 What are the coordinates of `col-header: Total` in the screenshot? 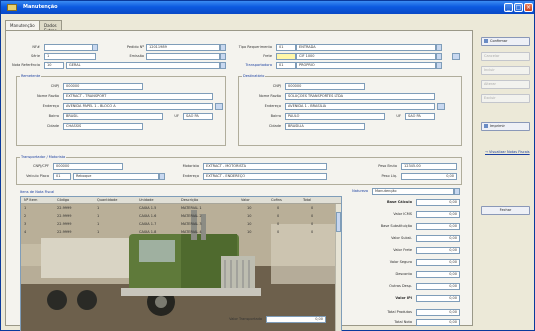 It's located at (307, 200).